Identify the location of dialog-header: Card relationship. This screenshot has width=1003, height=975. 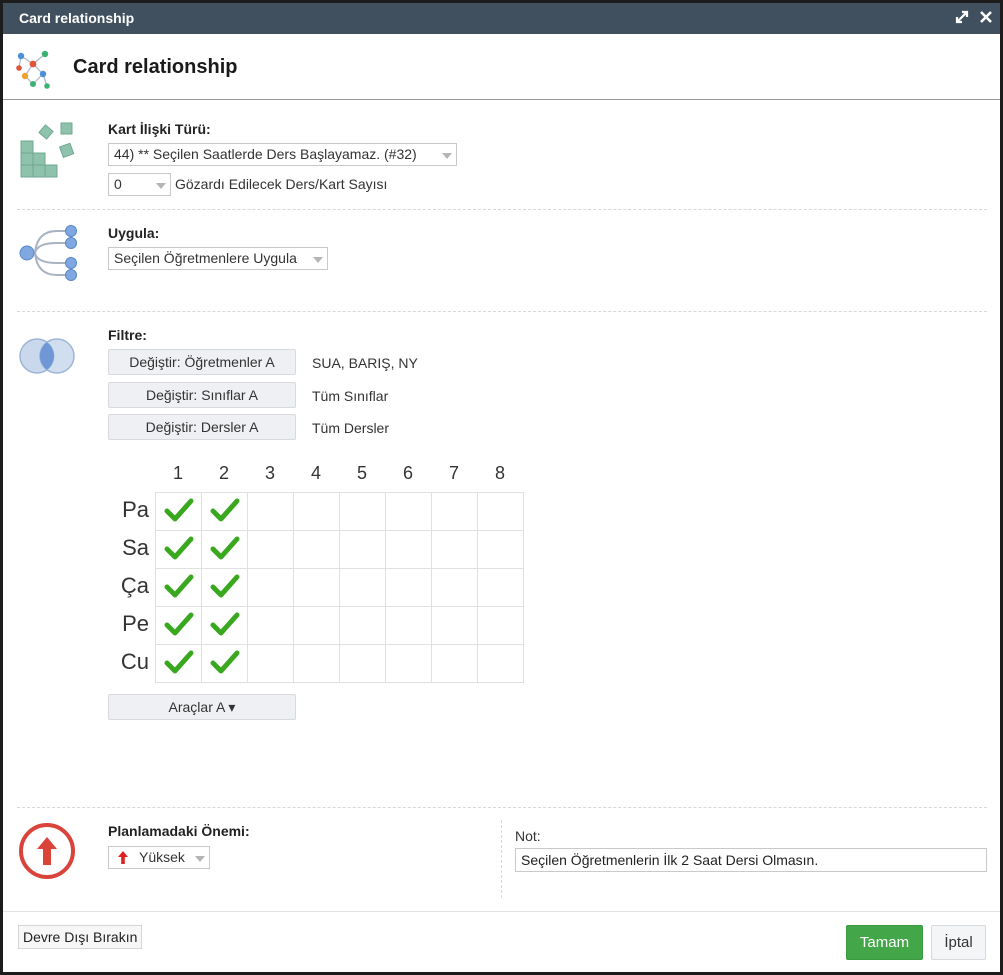
(501, 67).